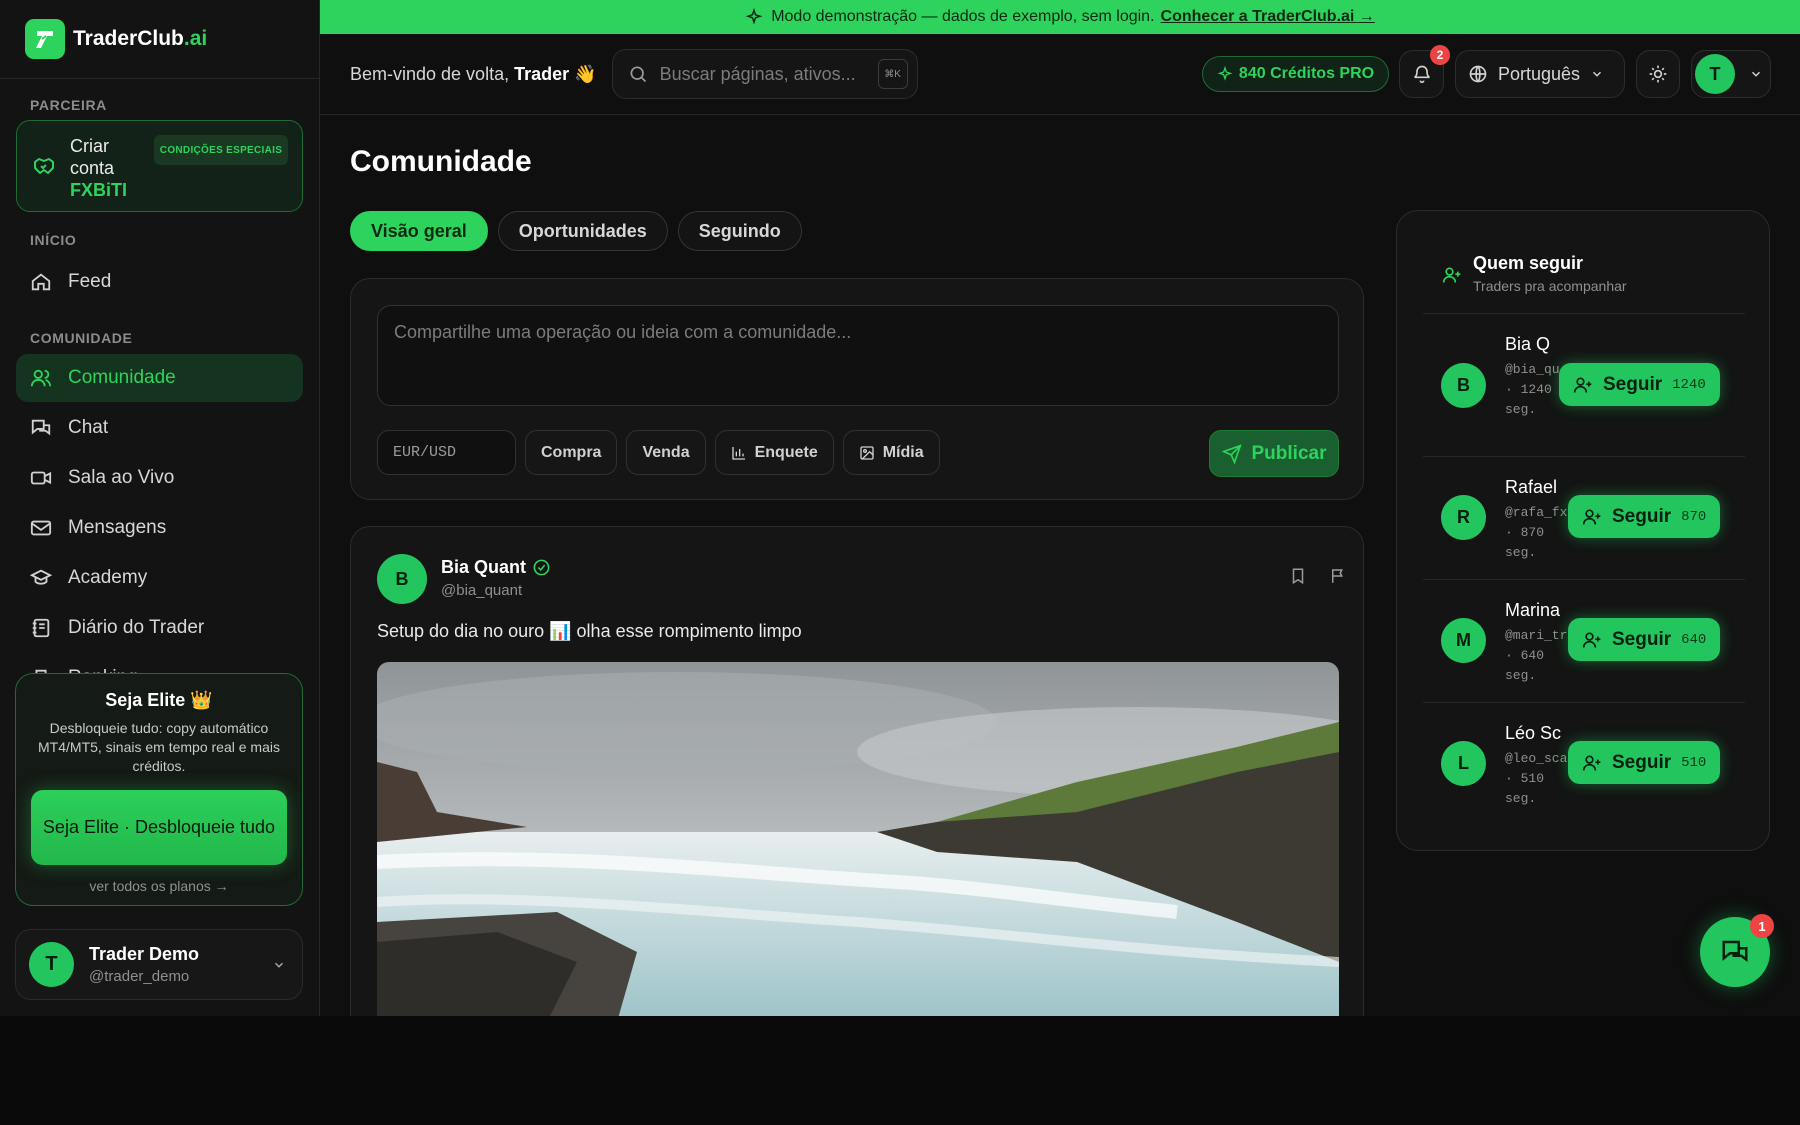 The width and height of the screenshot is (1800, 1125). I want to click on user-menu: T Trader Demo @trader_demo, so click(159, 964).